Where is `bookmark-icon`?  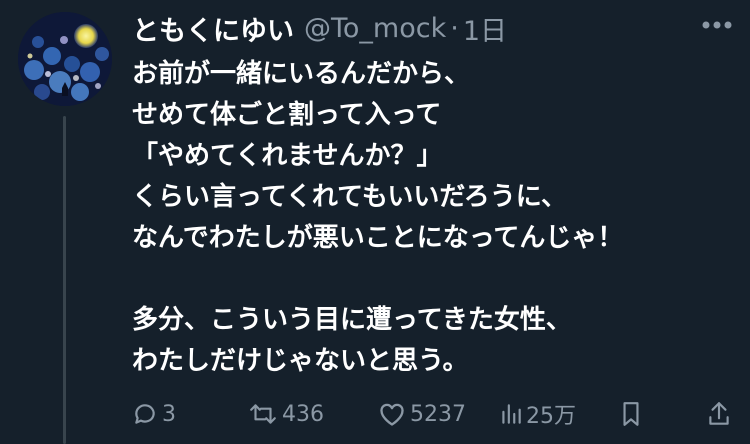 bookmark-icon is located at coordinates (631, 414).